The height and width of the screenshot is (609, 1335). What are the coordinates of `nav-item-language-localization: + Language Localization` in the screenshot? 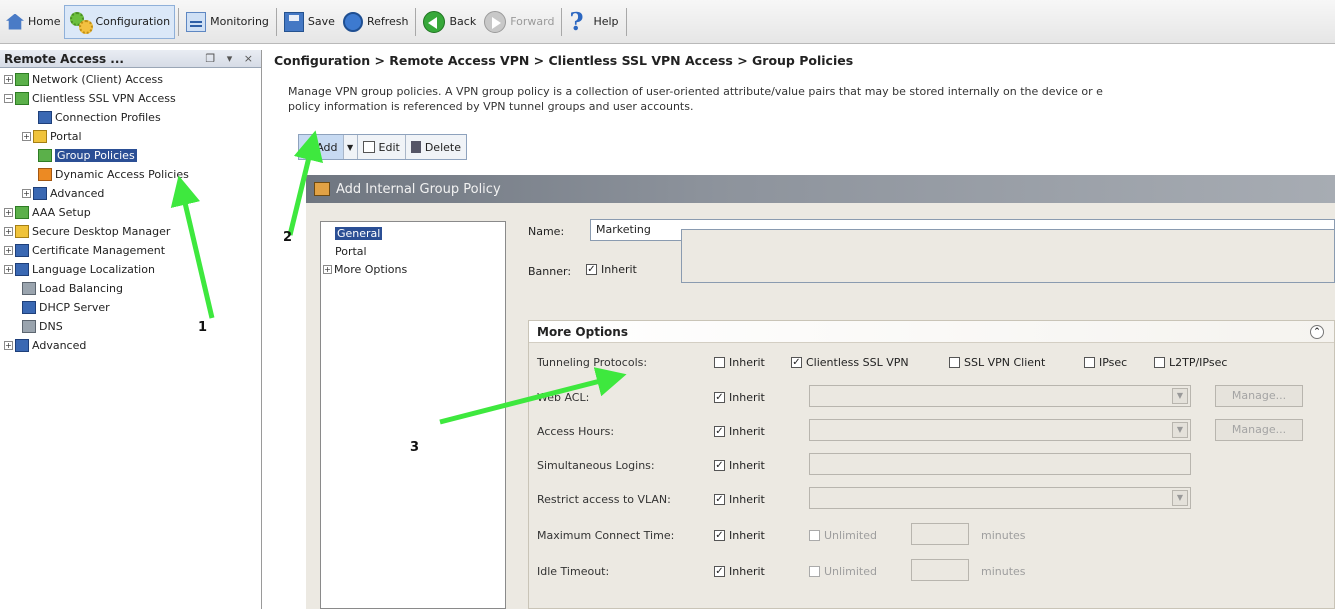 It's located at (130, 269).